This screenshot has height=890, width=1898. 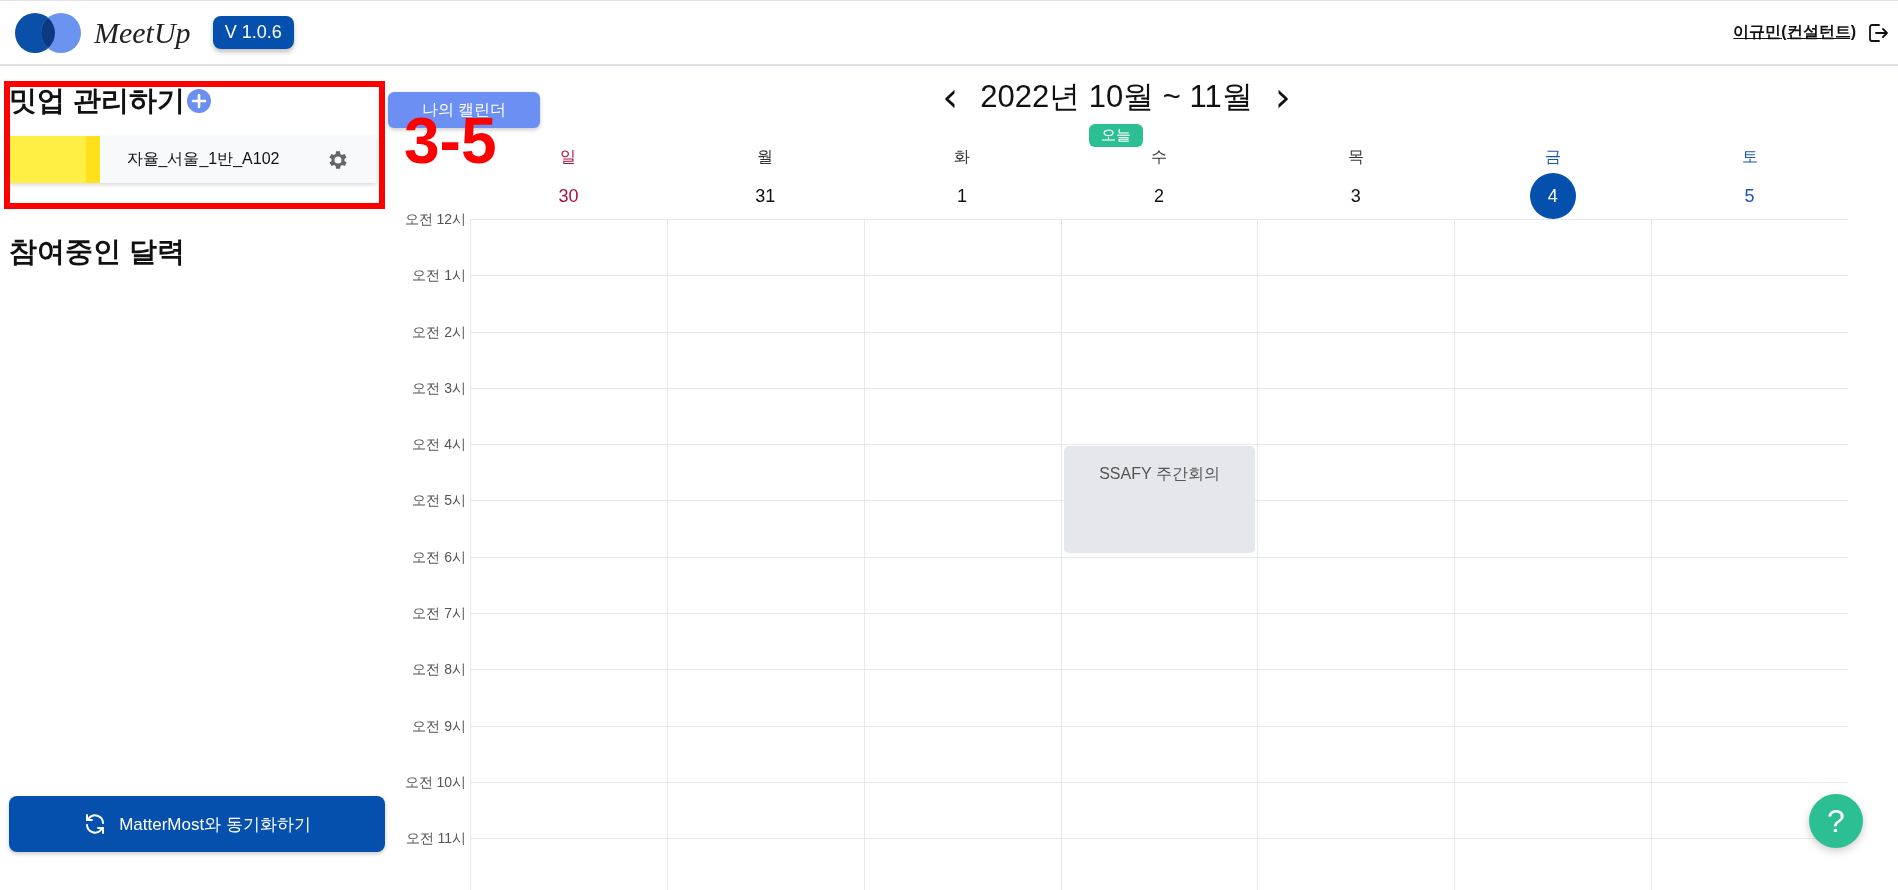 What do you see at coordinates (197, 824) in the screenshot?
I see `sync-button: MatterMost와 동기화하기` at bounding box center [197, 824].